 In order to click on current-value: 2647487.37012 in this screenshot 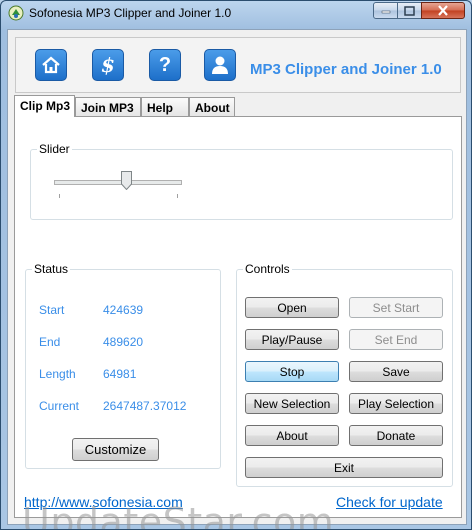, I will do `click(145, 406)`.